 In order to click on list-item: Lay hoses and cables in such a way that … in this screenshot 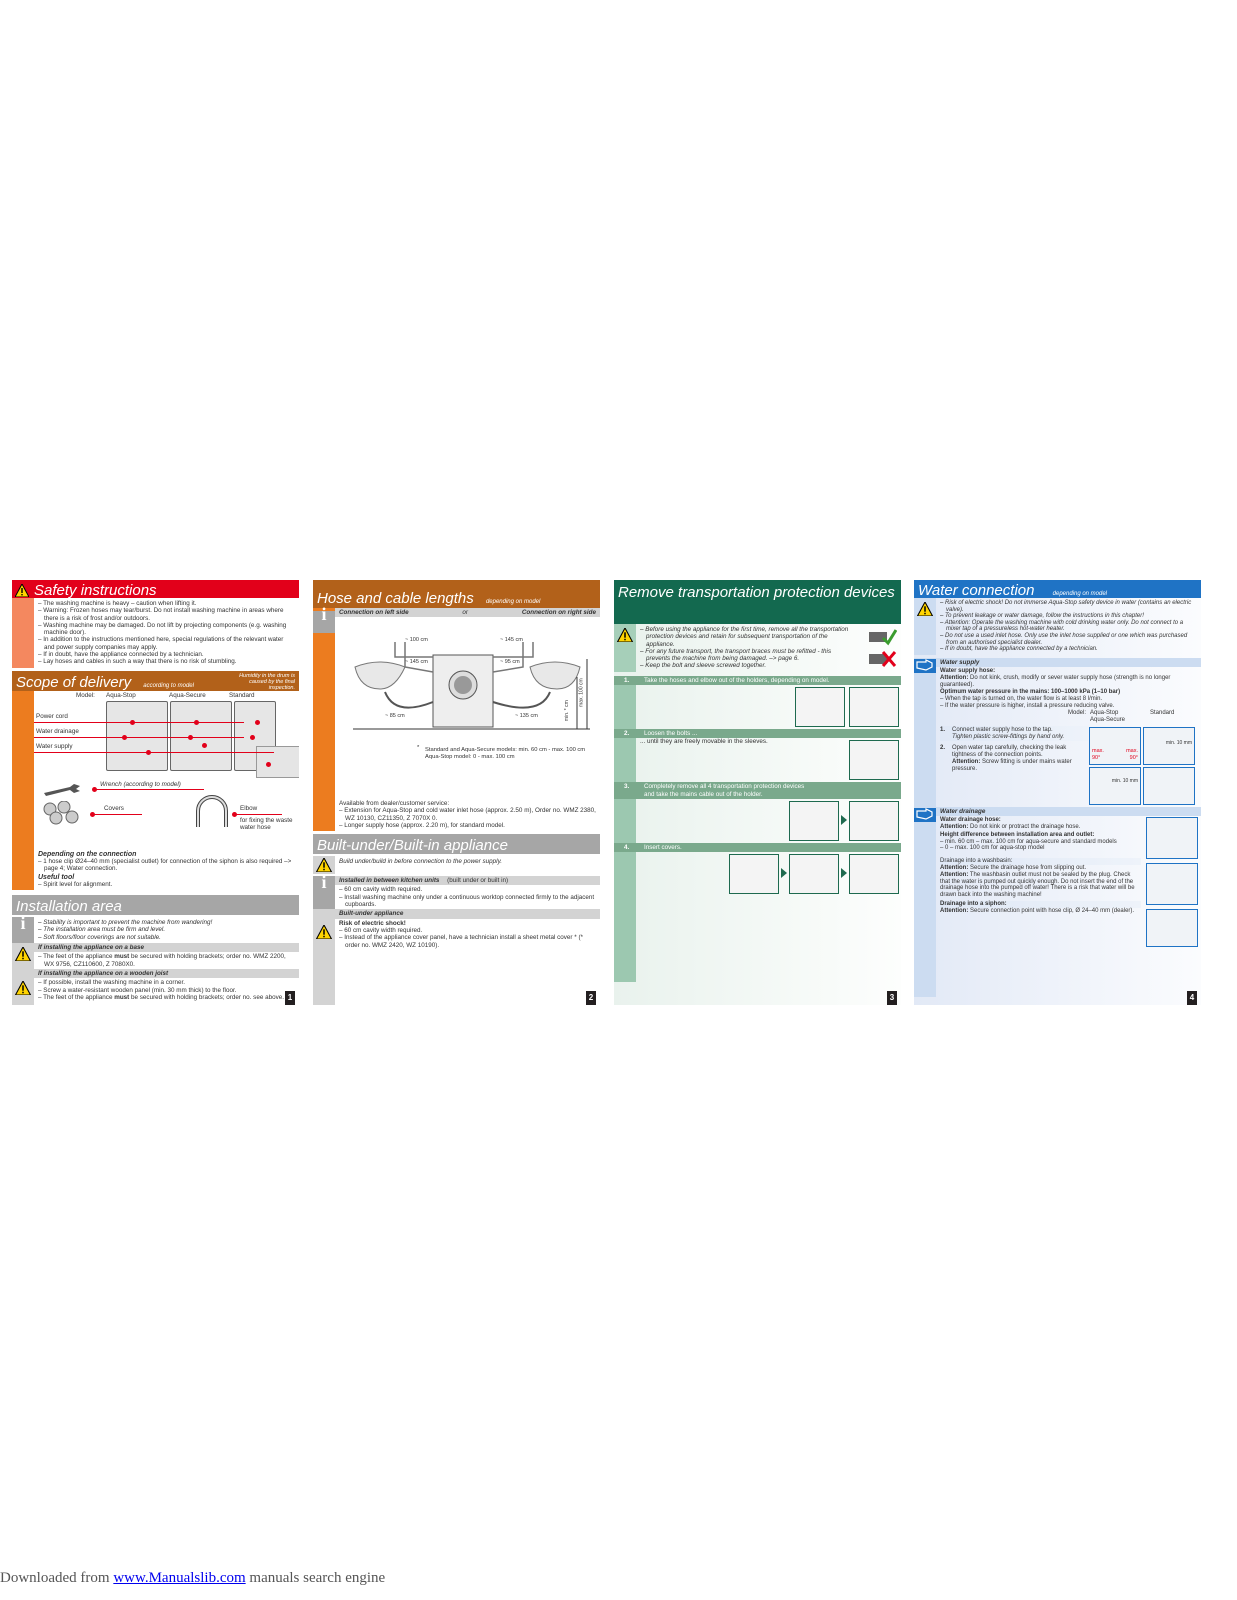, I will do `click(166, 661)`.